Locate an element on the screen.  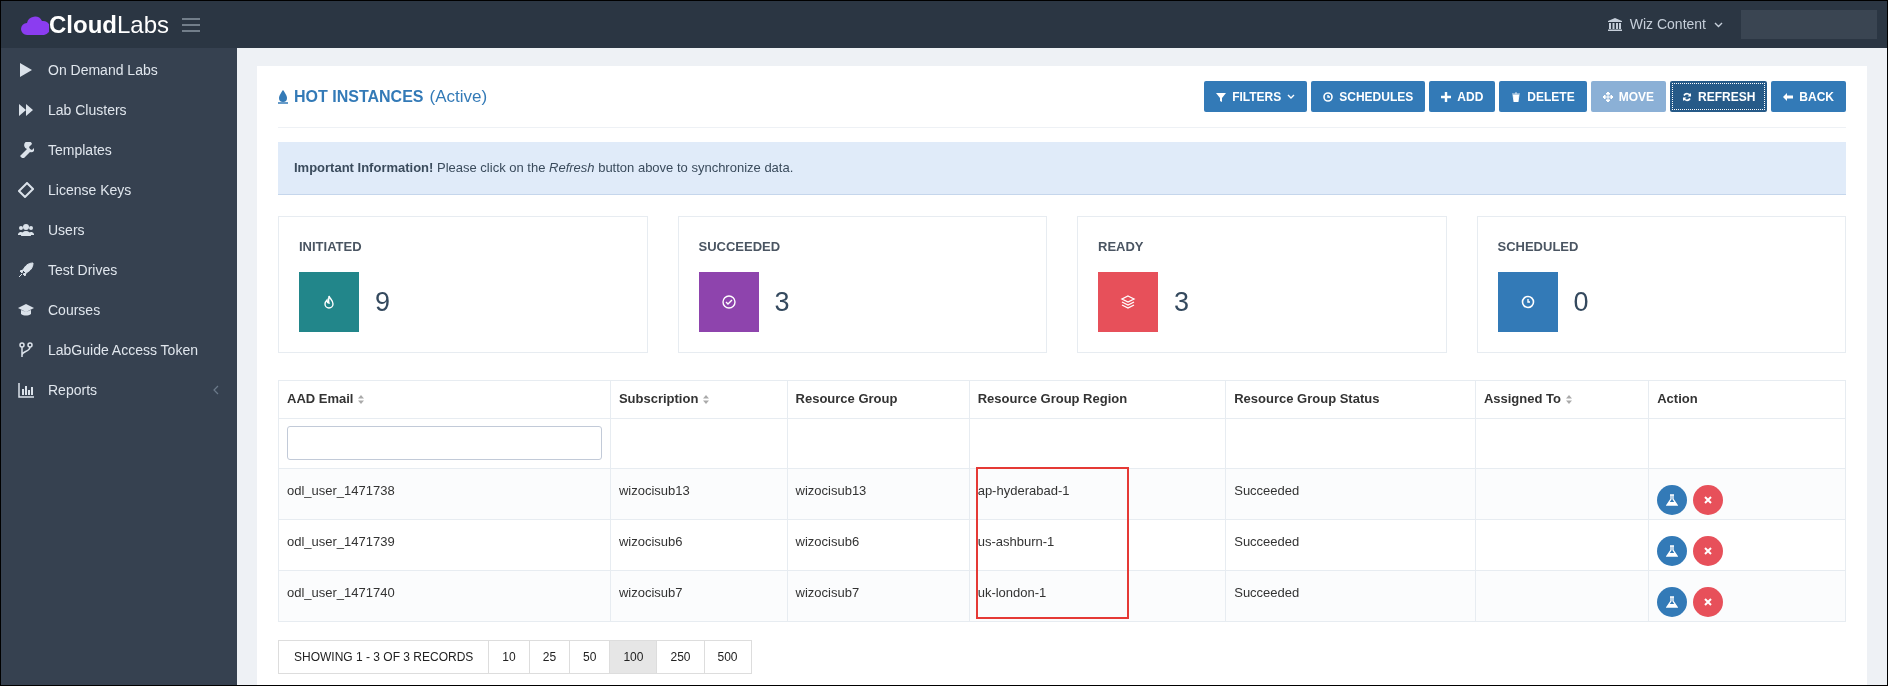
email-filter-input is located at coordinates (444, 443).